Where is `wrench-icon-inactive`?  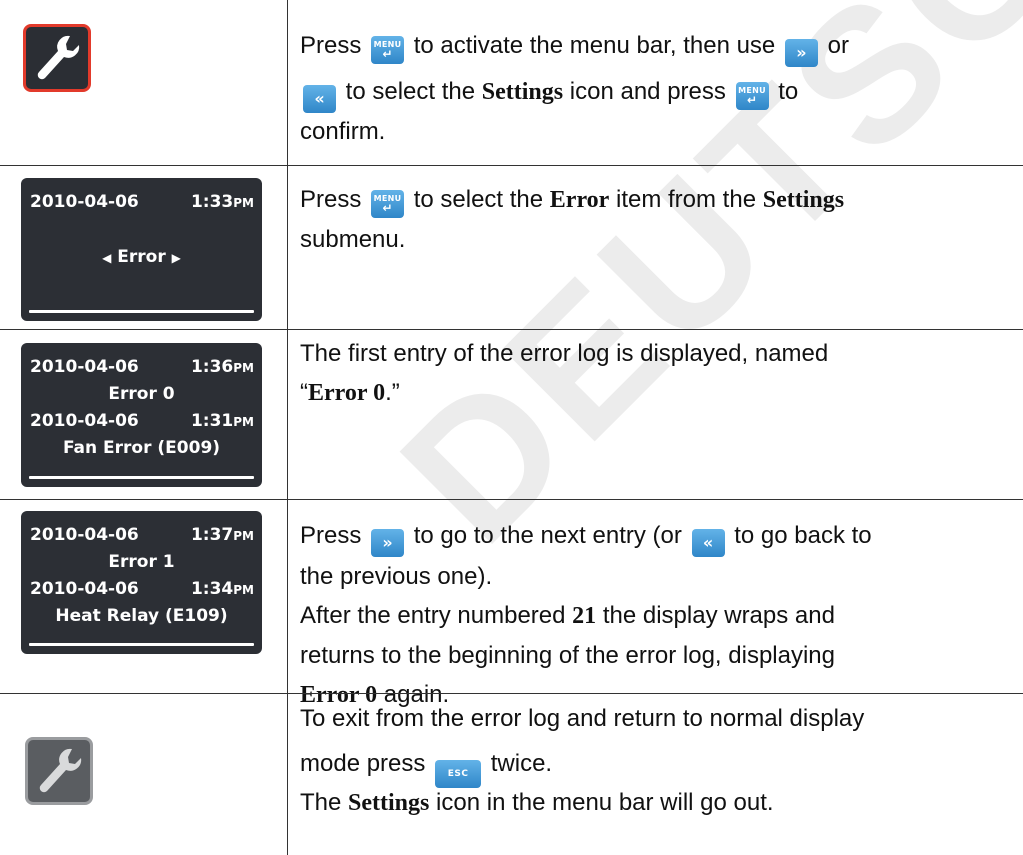
wrench-icon-inactive is located at coordinates (59, 771).